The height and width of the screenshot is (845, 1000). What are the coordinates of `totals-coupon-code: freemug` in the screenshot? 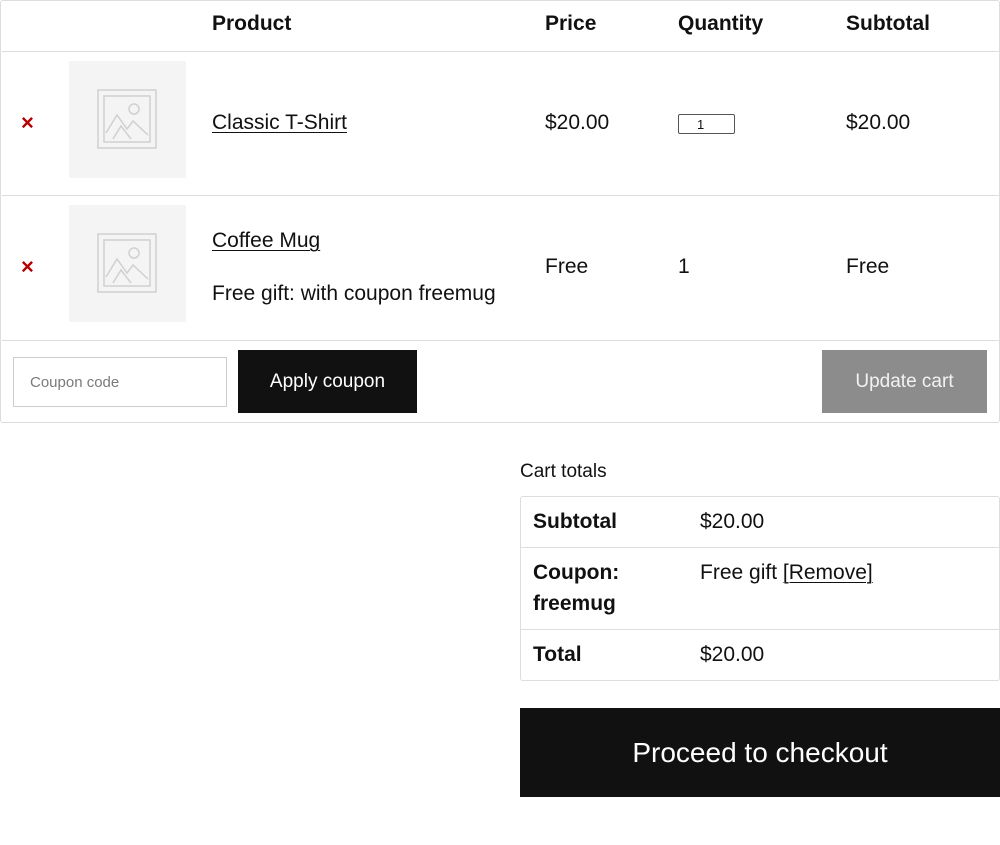 It's located at (574, 603).